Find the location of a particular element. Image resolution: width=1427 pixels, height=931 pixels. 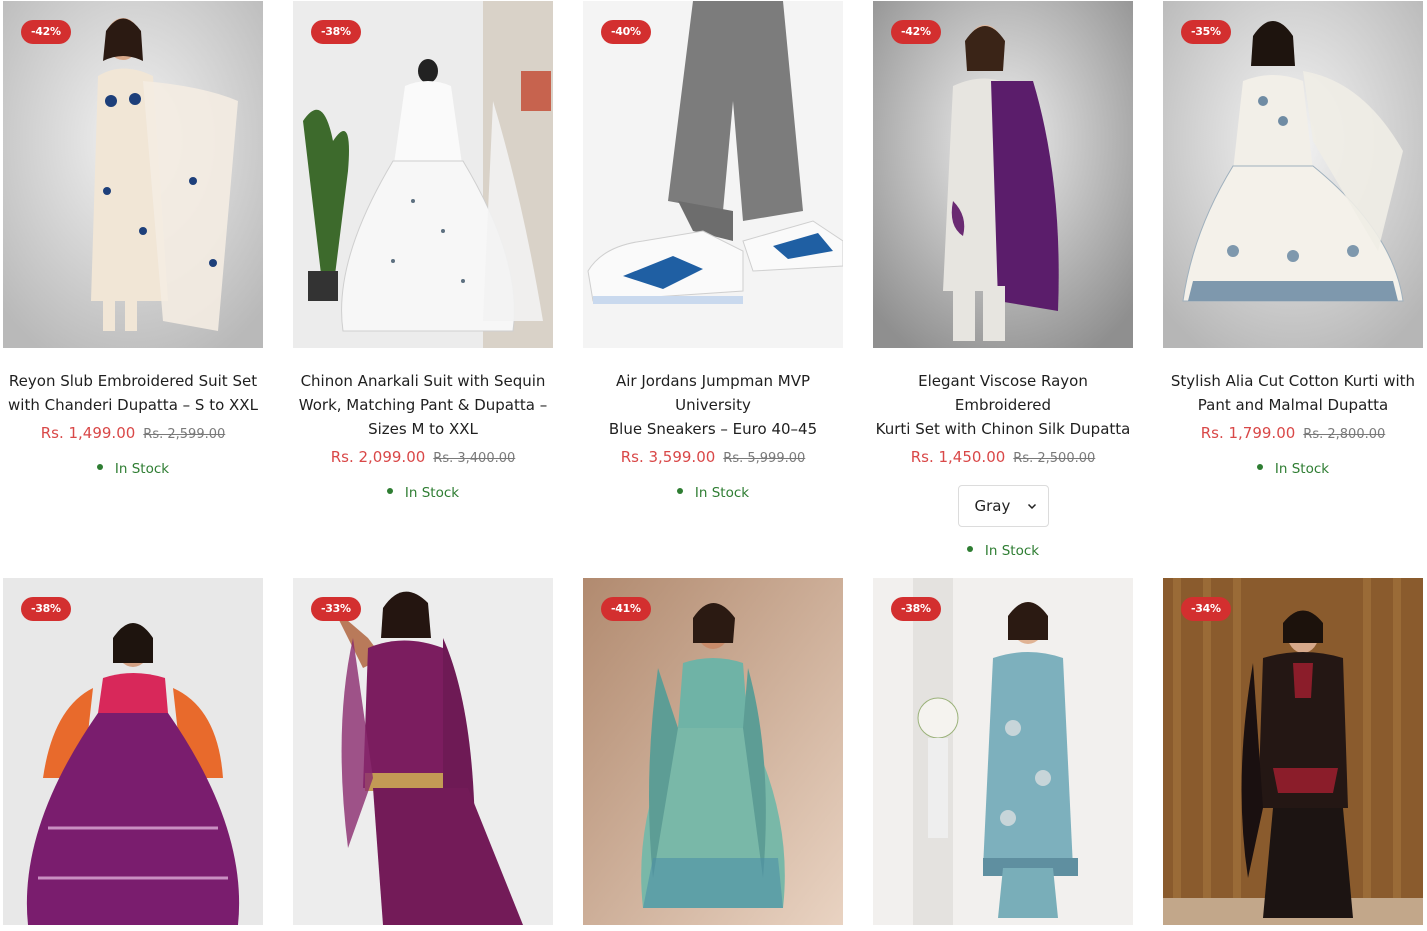

compare-price: Rs. 2,599.00 is located at coordinates (184, 434).